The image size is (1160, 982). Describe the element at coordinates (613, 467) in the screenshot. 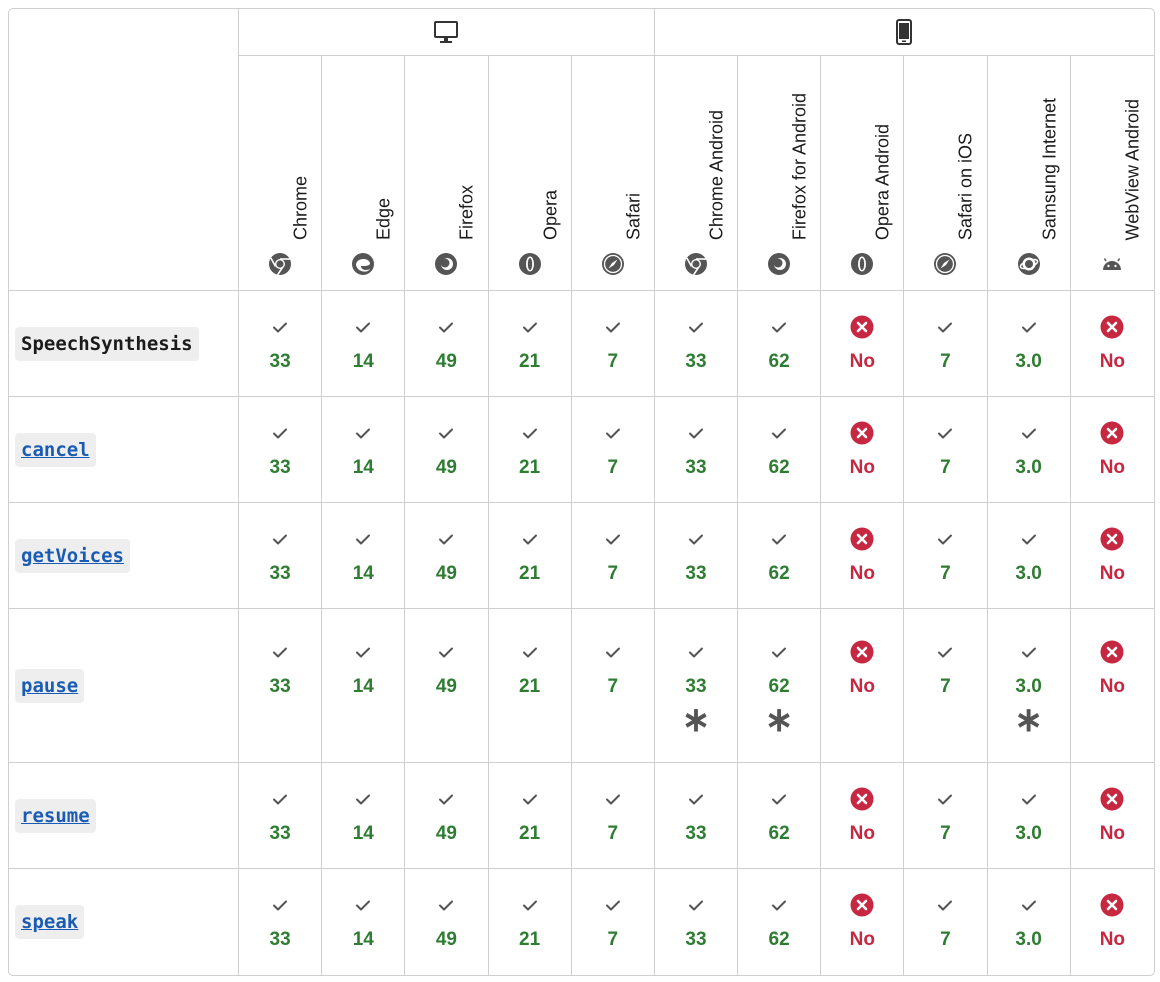

I see `version-label: 7` at that location.